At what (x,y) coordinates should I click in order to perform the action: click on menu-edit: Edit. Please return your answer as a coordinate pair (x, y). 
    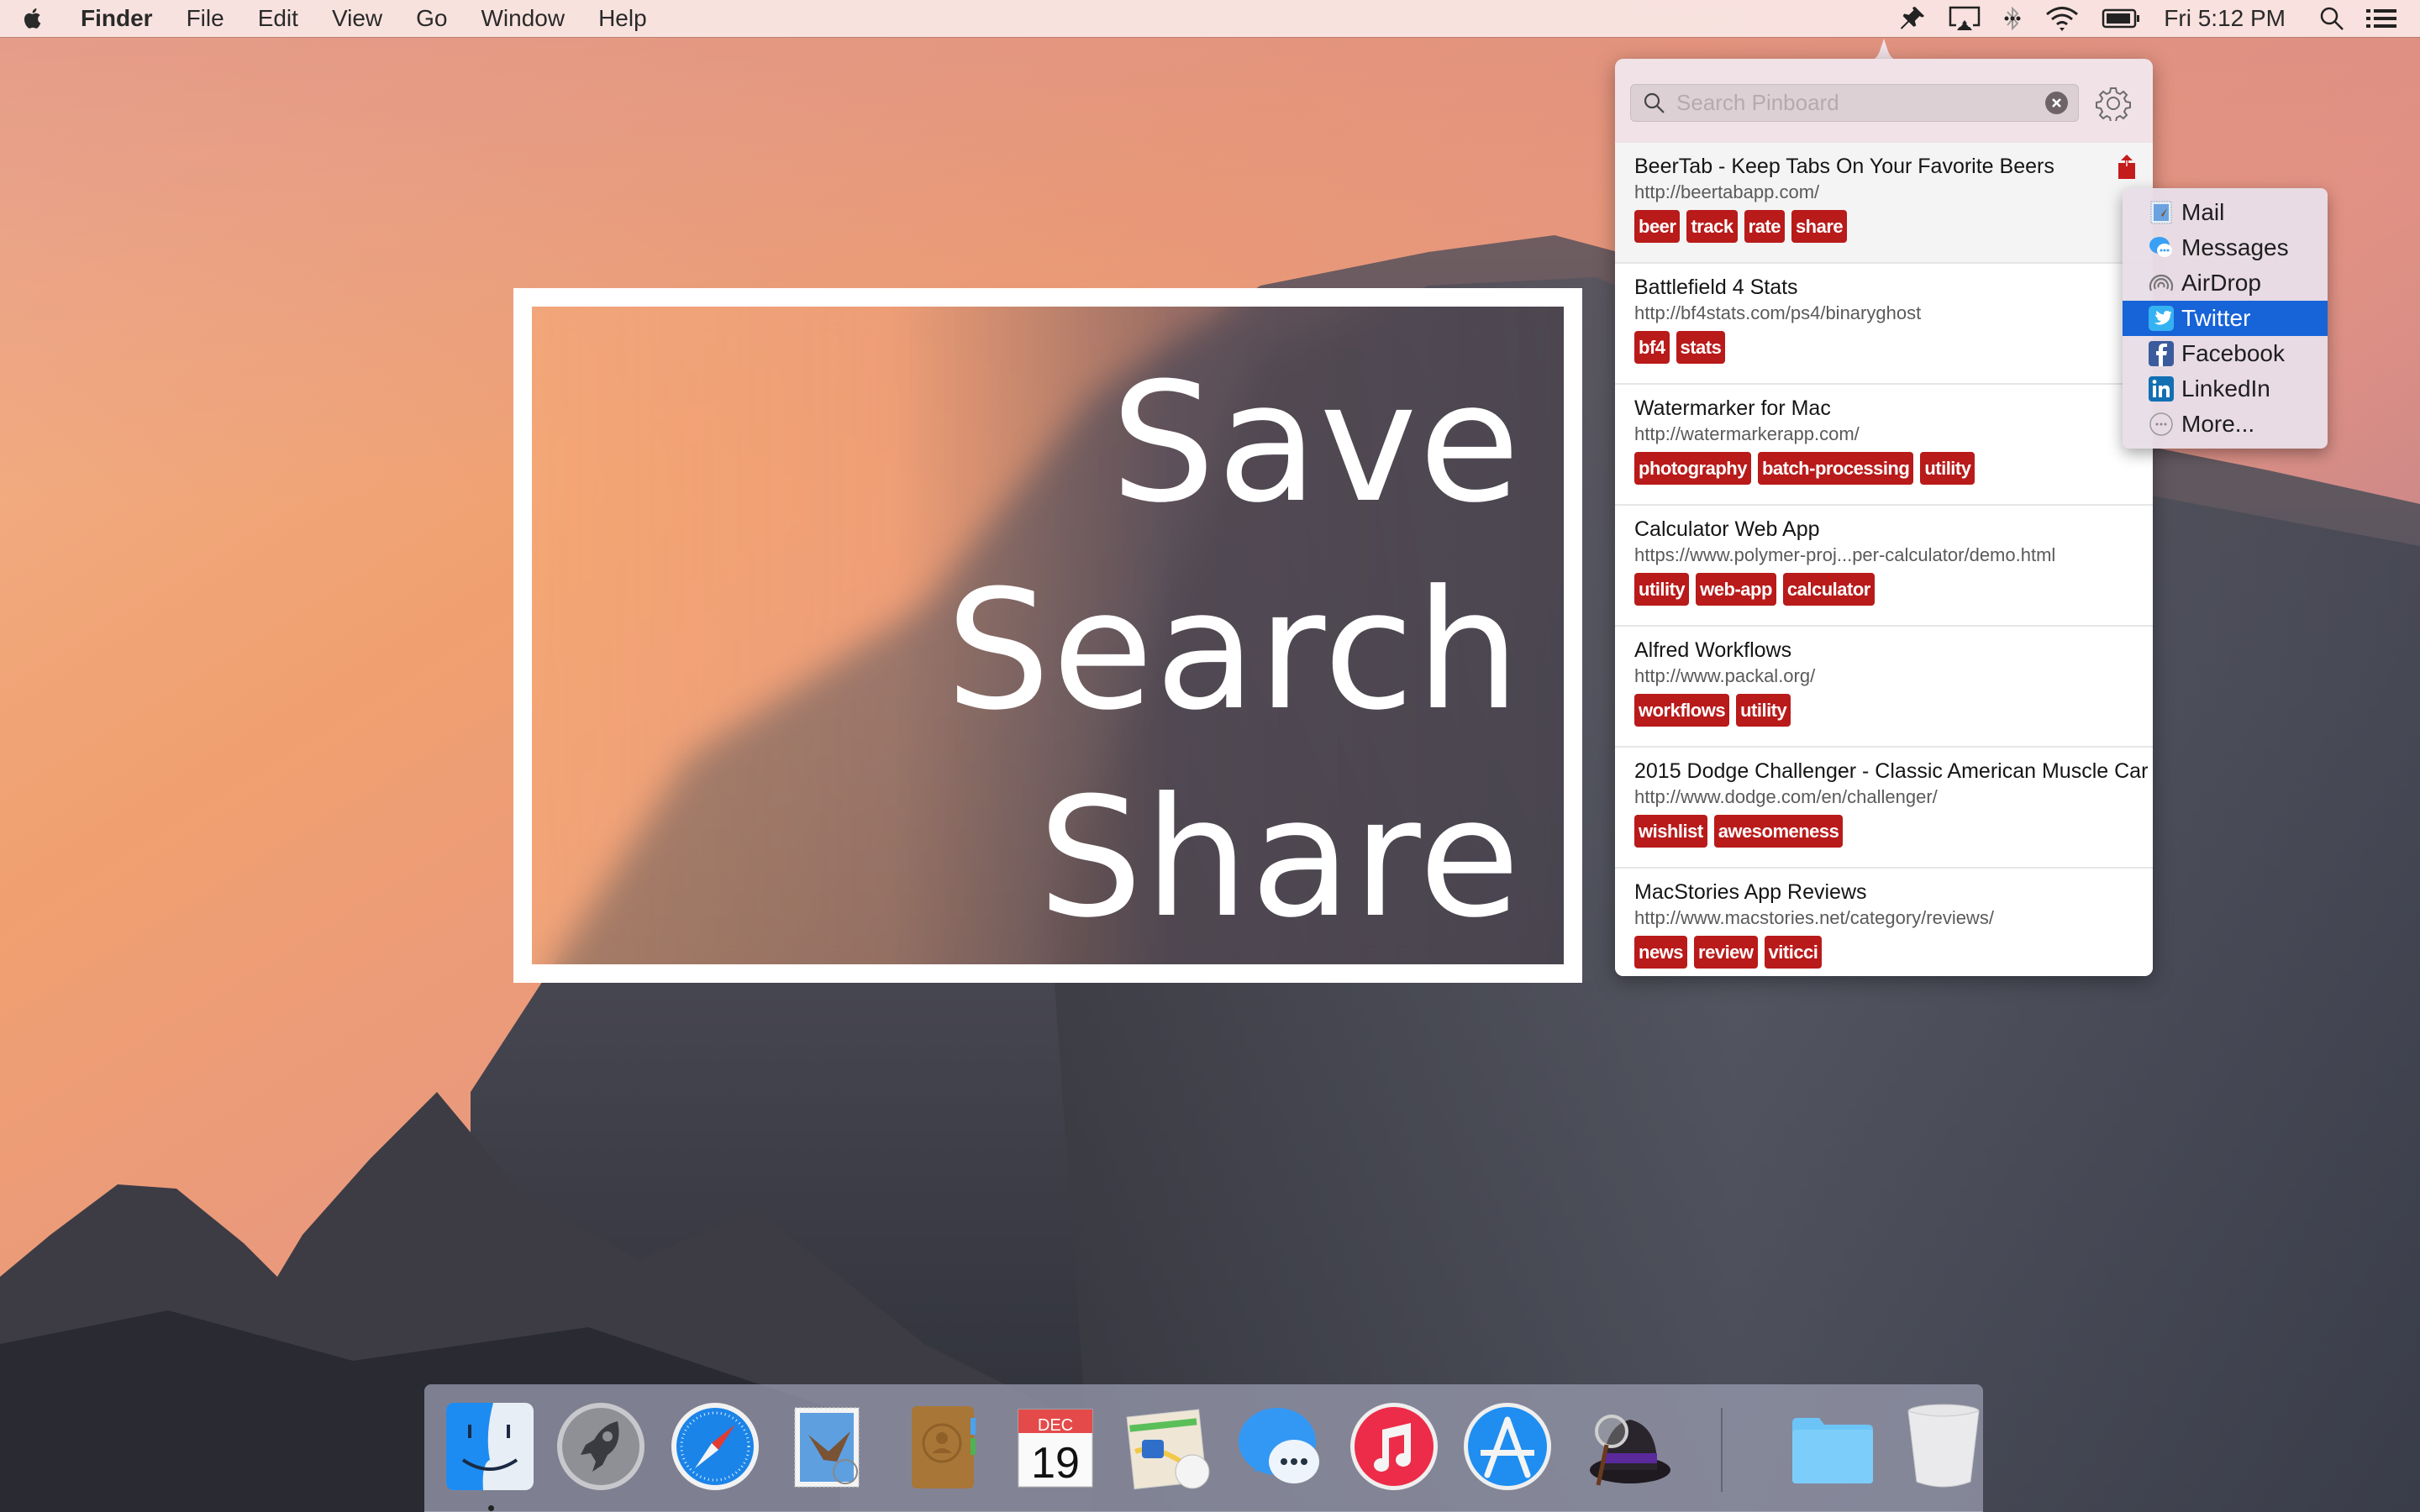
    Looking at the image, I should click on (278, 18).